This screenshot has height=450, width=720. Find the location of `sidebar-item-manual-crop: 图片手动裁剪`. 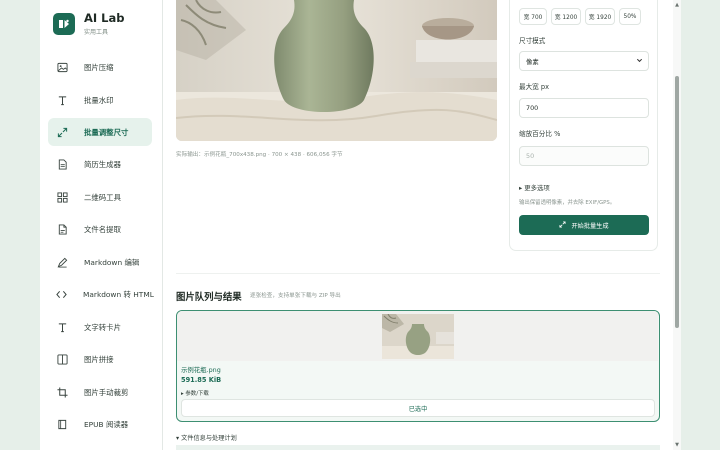

sidebar-item-manual-crop: 图片手动裁剪 is located at coordinates (100, 392).